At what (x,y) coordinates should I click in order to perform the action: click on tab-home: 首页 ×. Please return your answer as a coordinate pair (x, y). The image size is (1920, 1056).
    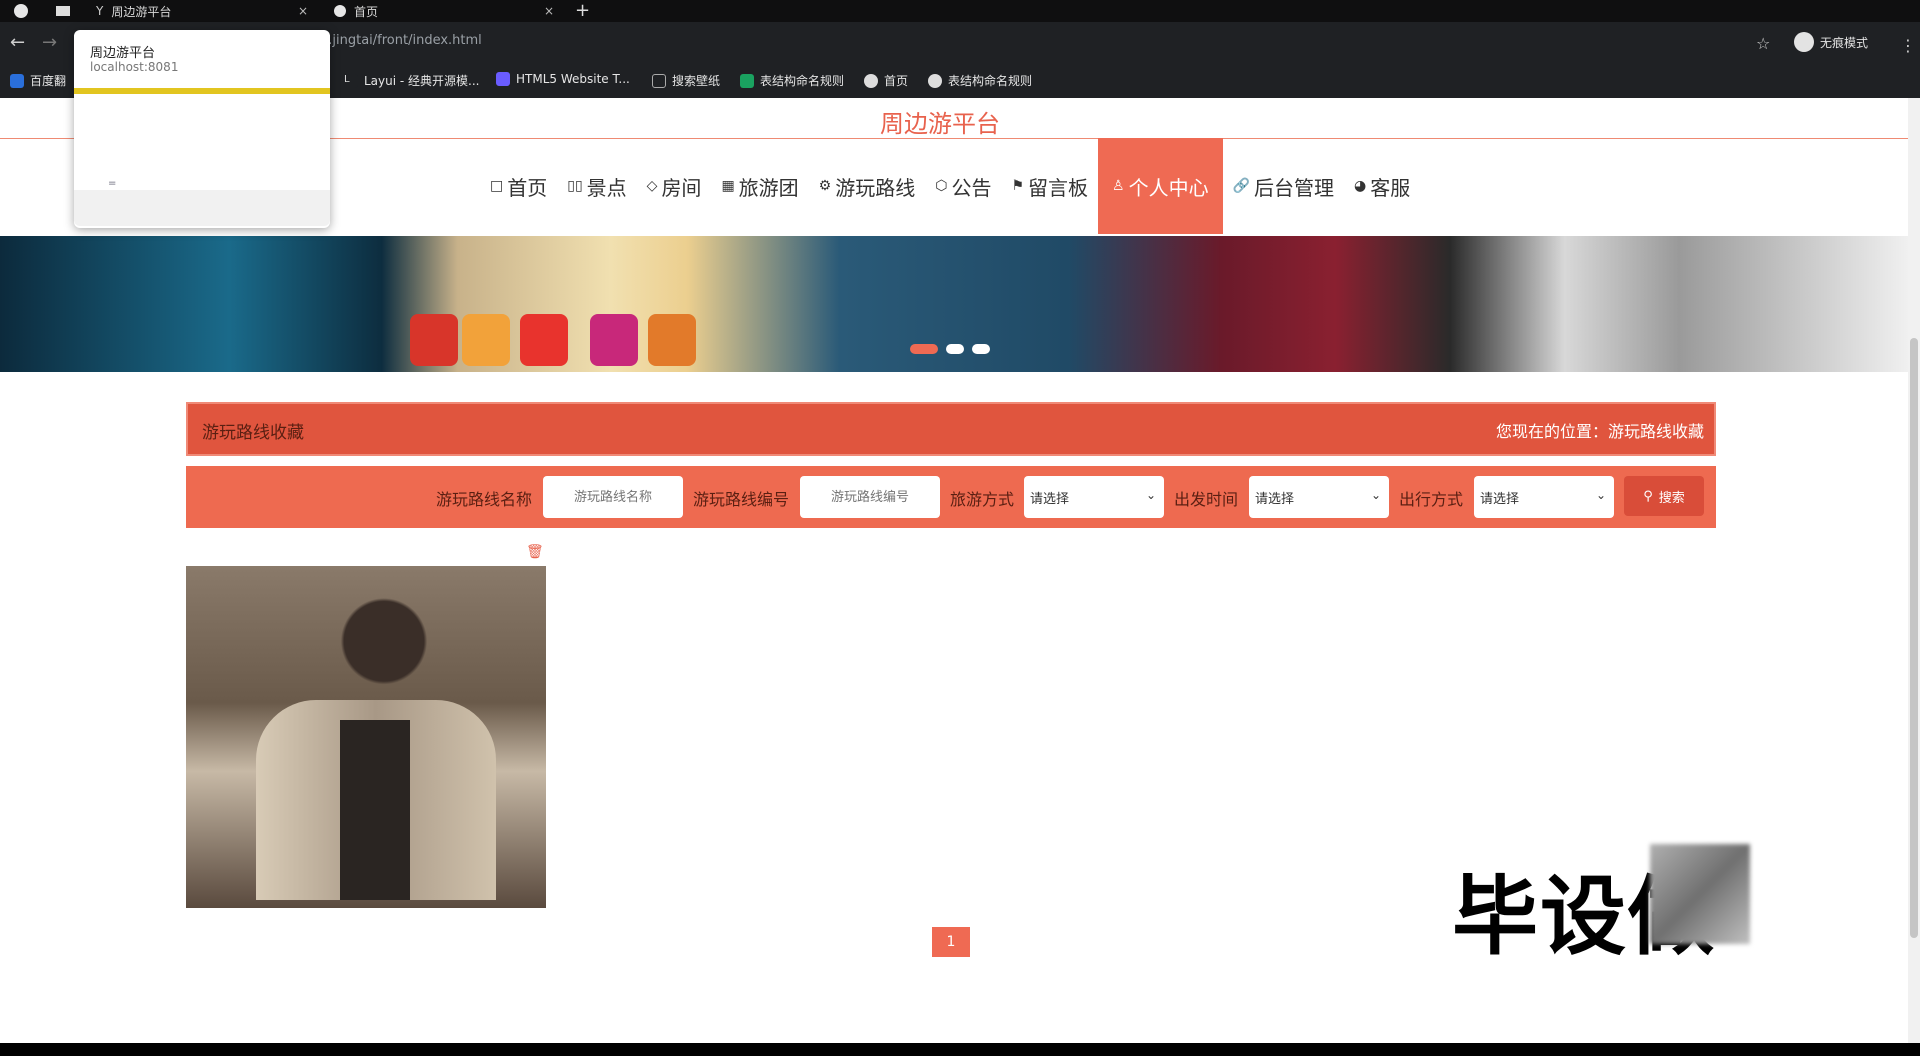
    Looking at the image, I should click on (444, 11).